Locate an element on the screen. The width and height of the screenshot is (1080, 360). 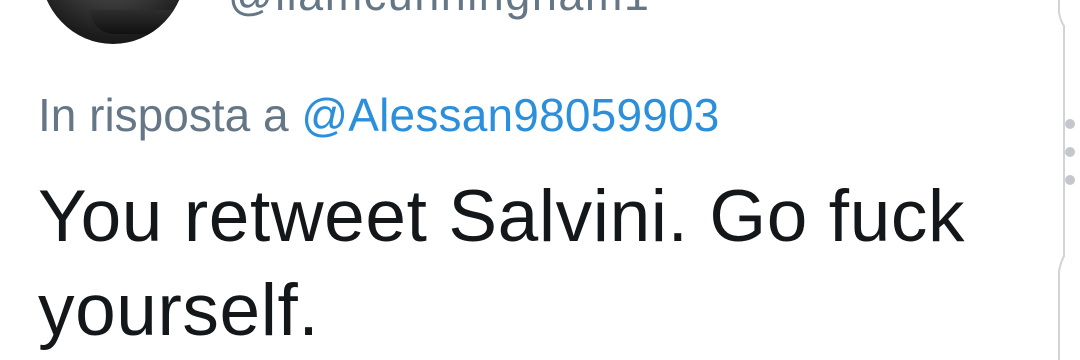
reply-context: In risposta a @Alessan98059903 is located at coordinates (379, 115).